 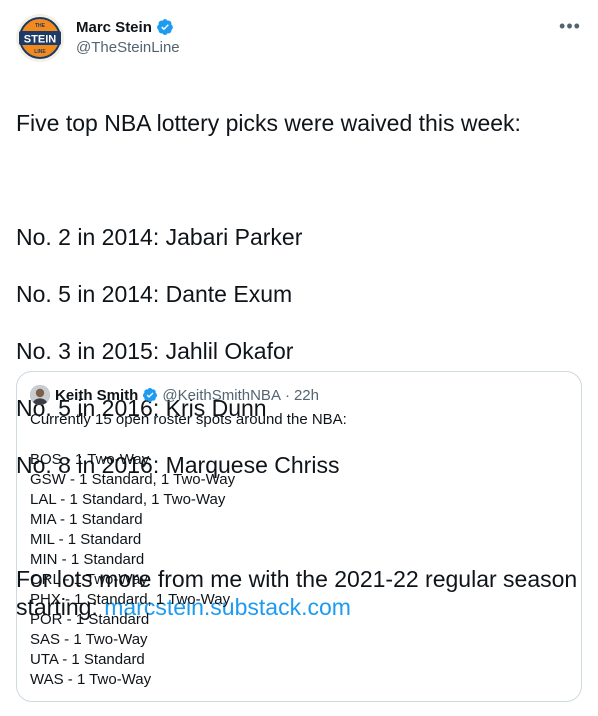 What do you see at coordinates (128, 499) in the screenshot?
I see `roster-line: LAL - 1 Standard, 1 Two-Way` at bounding box center [128, 499].